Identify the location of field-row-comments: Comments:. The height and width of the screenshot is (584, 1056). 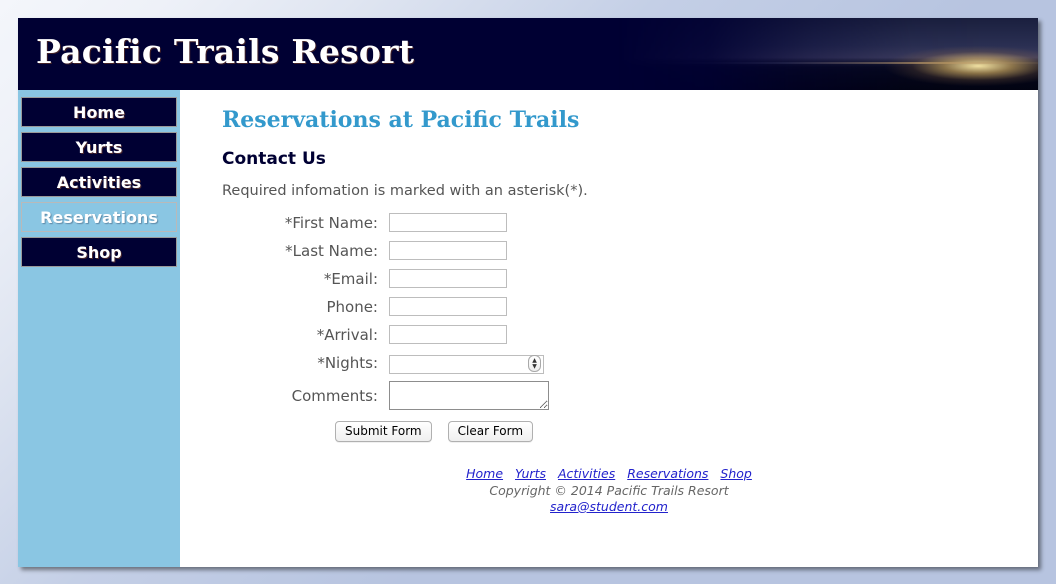
(630, 395).